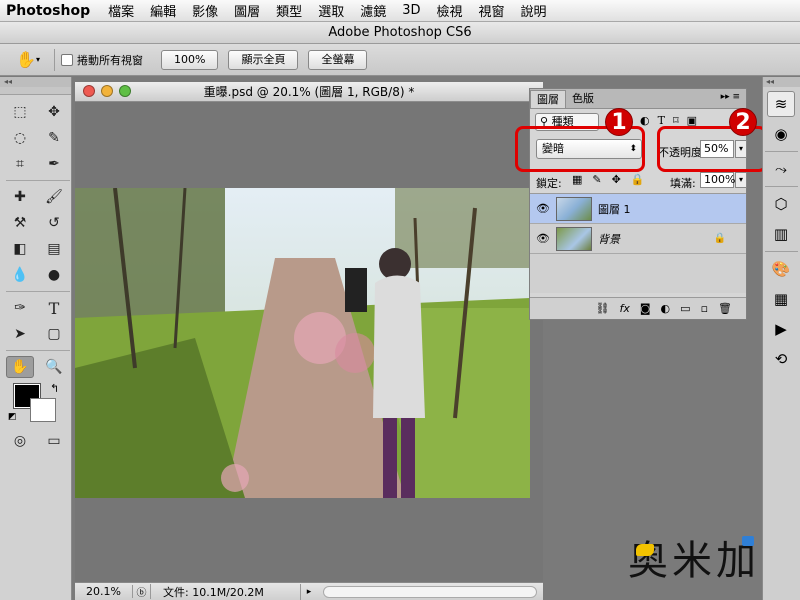 This screenshot has width=800, height=600. Describe the element at coordinates (12, 417) in the screenshot. I see `default-colors-icon: ◩` at that location.